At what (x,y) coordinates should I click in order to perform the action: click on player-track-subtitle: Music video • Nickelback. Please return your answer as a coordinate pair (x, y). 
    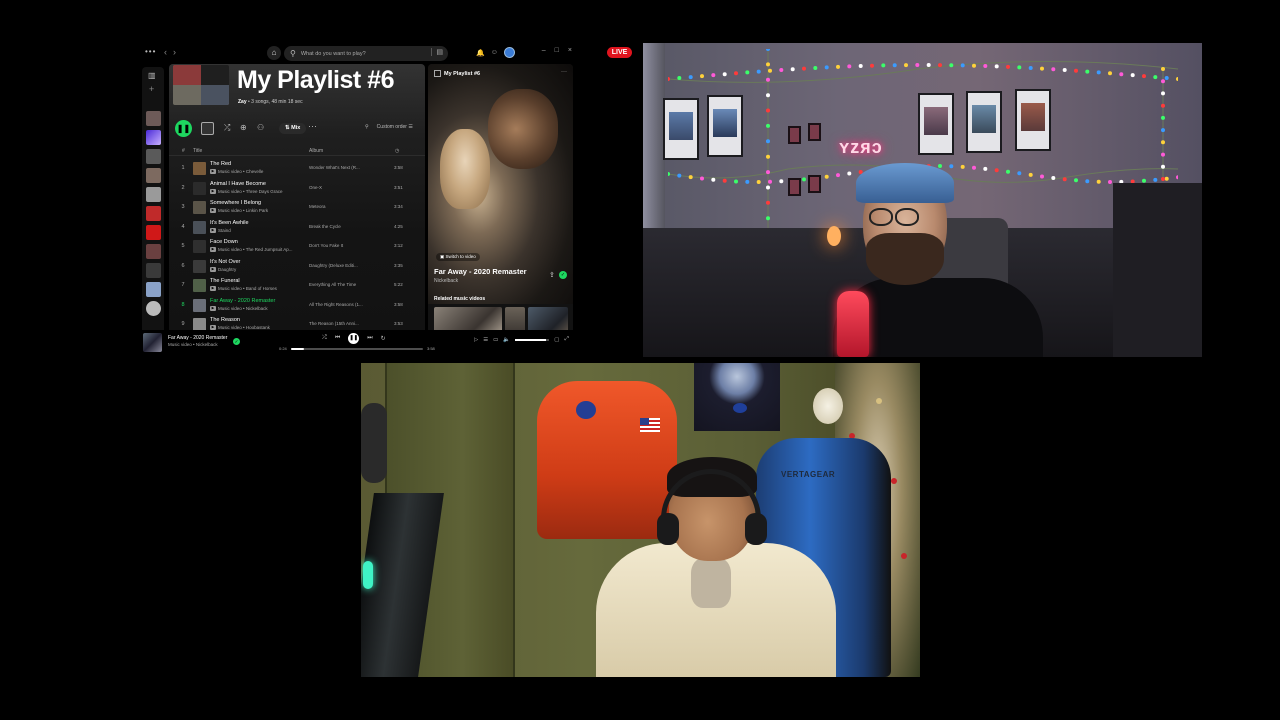
    Looking at the image, I should click on (193, 344).